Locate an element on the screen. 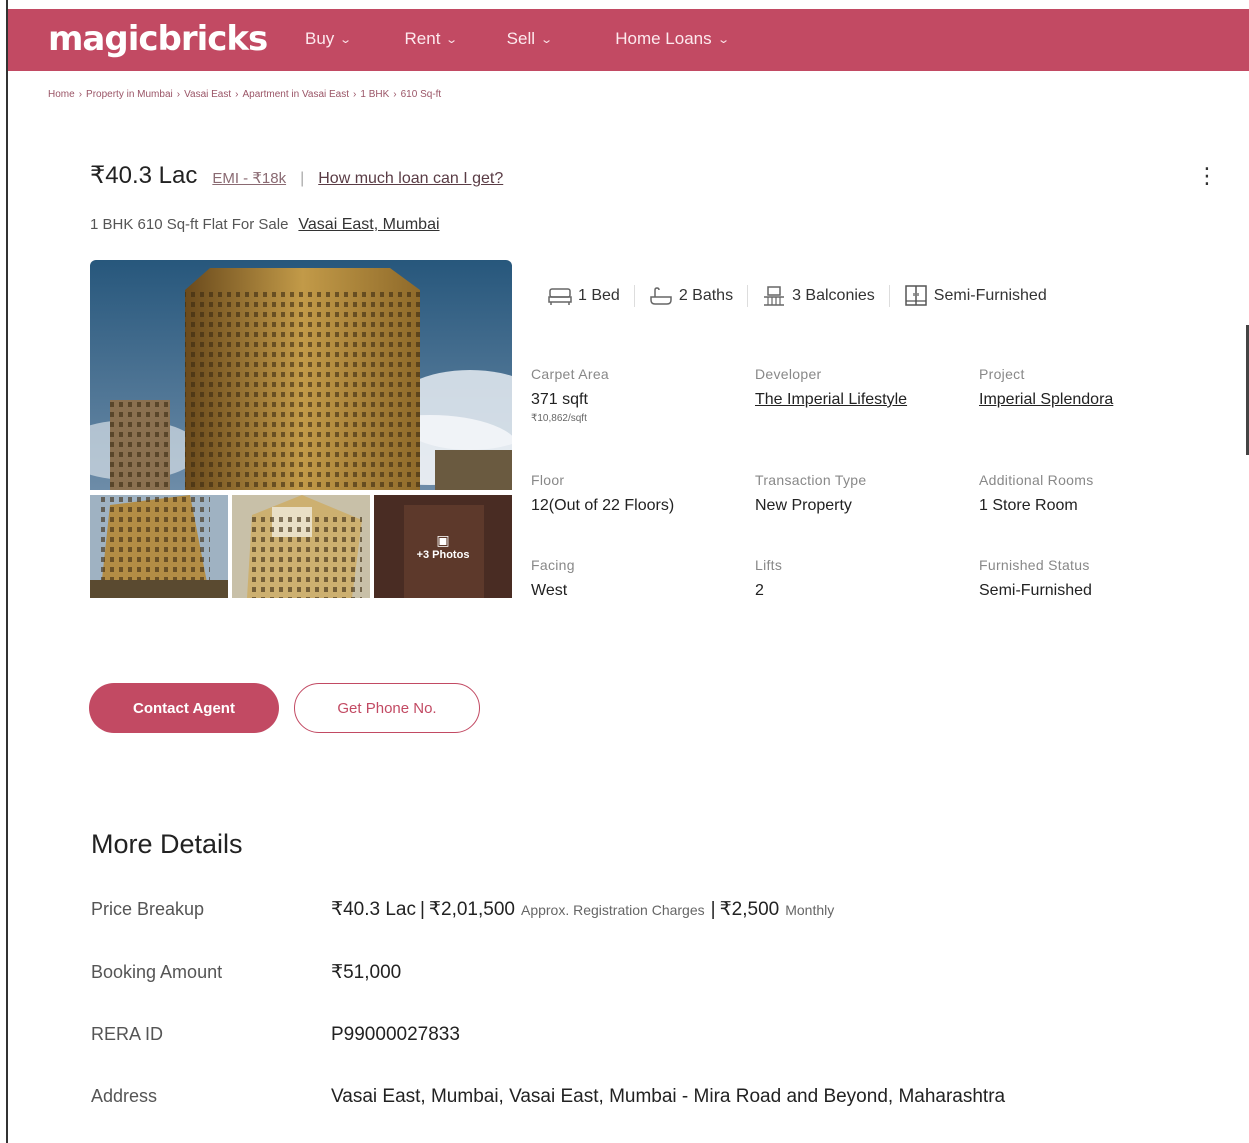  breadcrumb-apartment: Apartment in Vasai East is located at coordinates (295, 94).